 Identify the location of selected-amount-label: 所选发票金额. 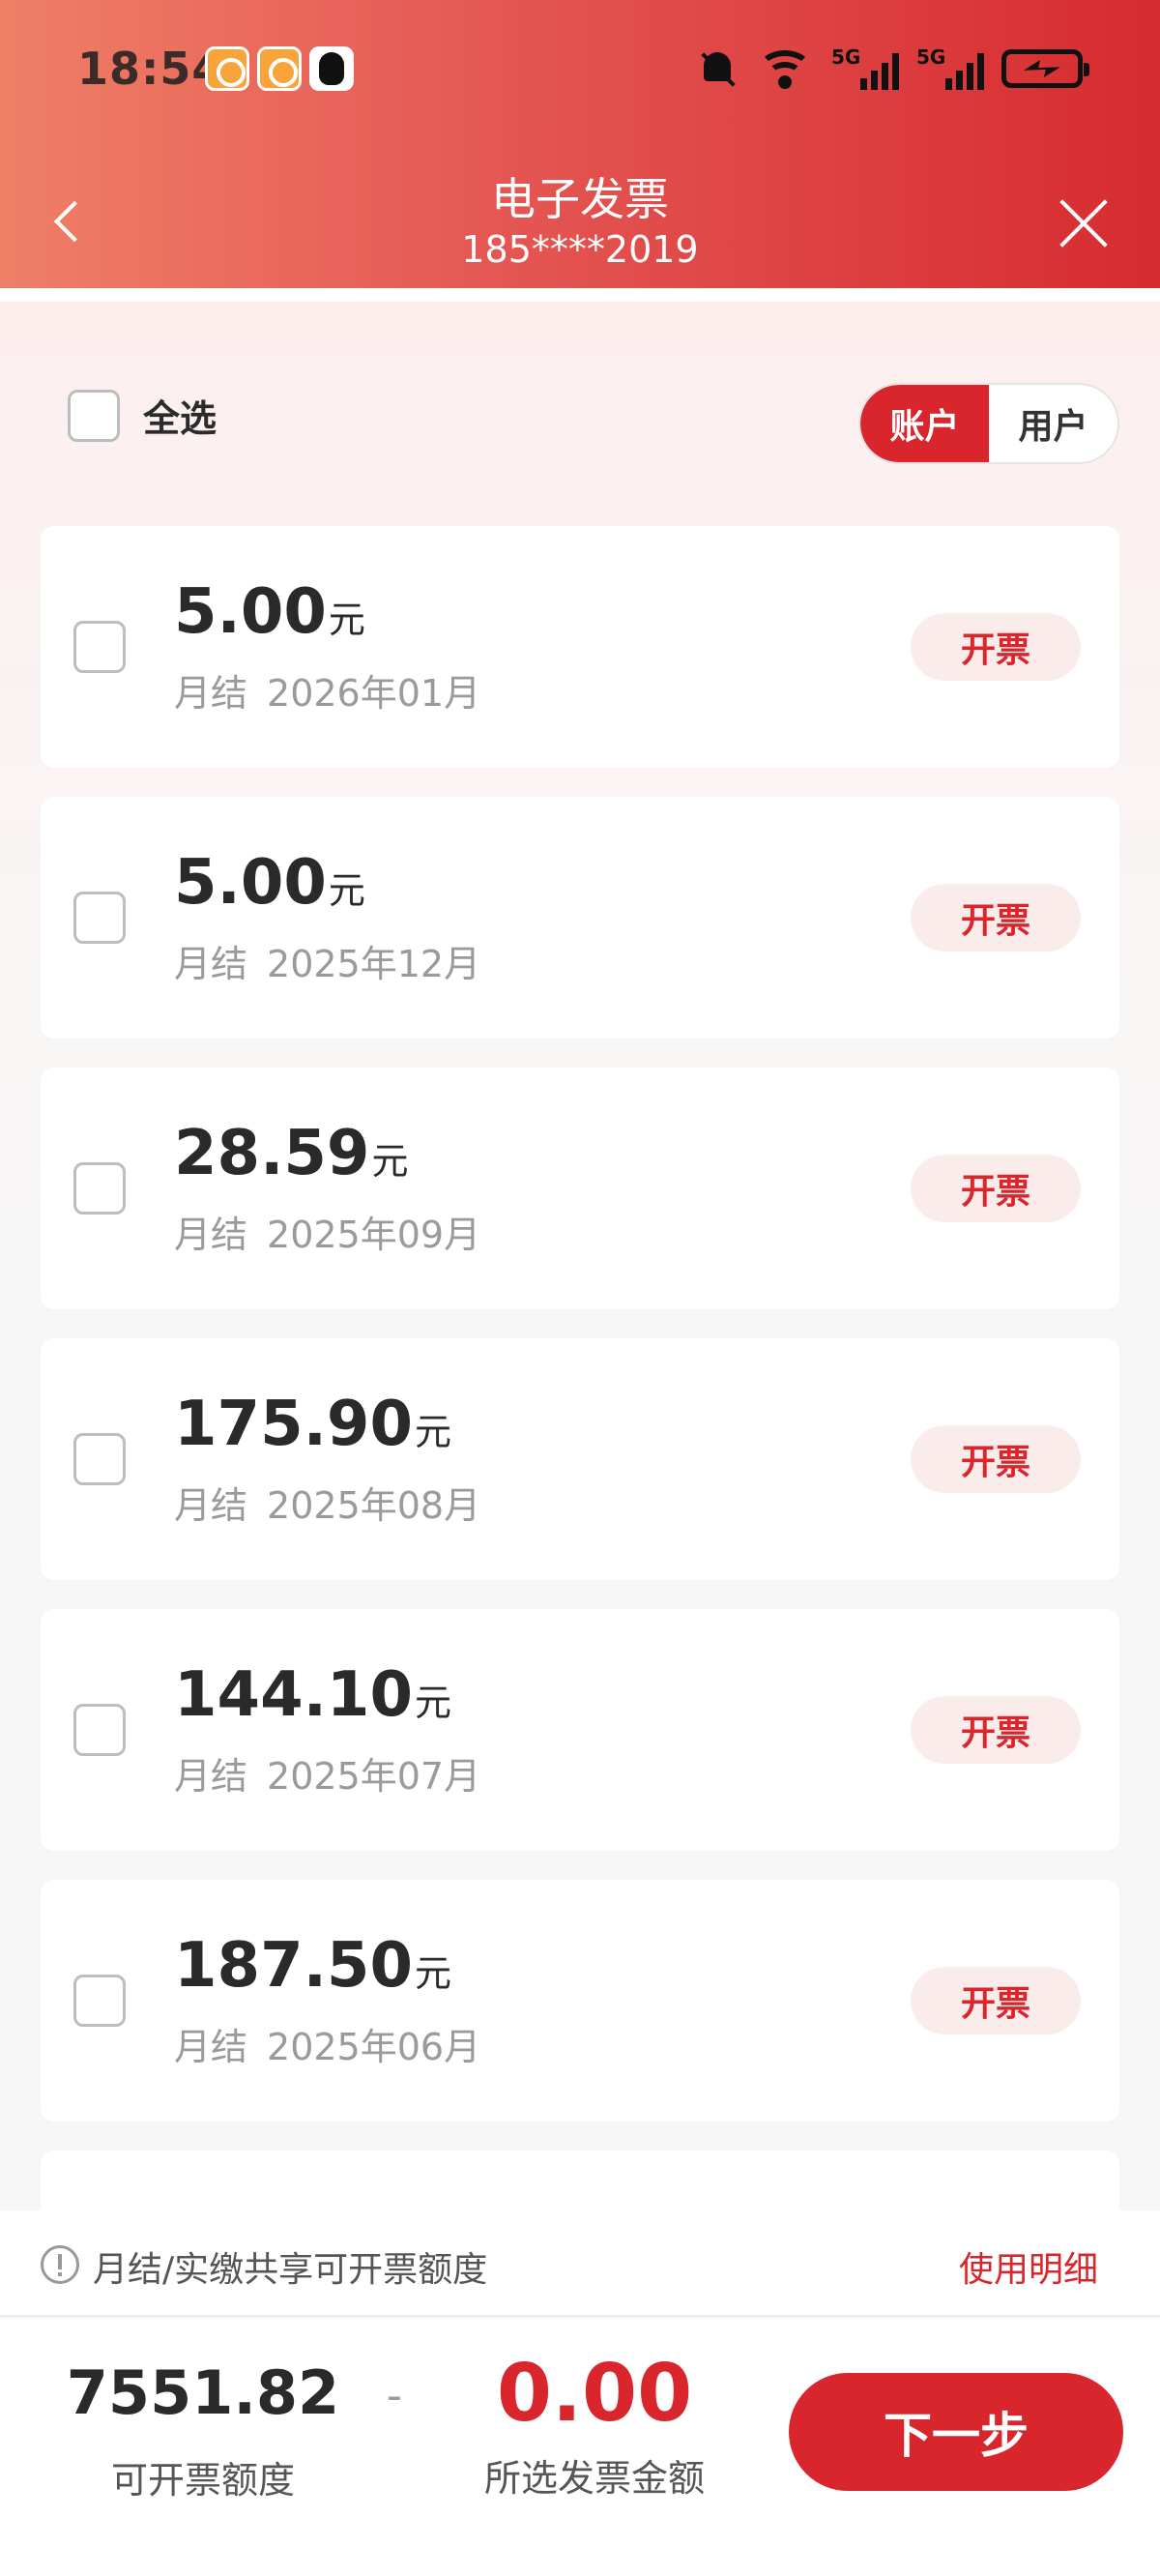
(594, 2478).